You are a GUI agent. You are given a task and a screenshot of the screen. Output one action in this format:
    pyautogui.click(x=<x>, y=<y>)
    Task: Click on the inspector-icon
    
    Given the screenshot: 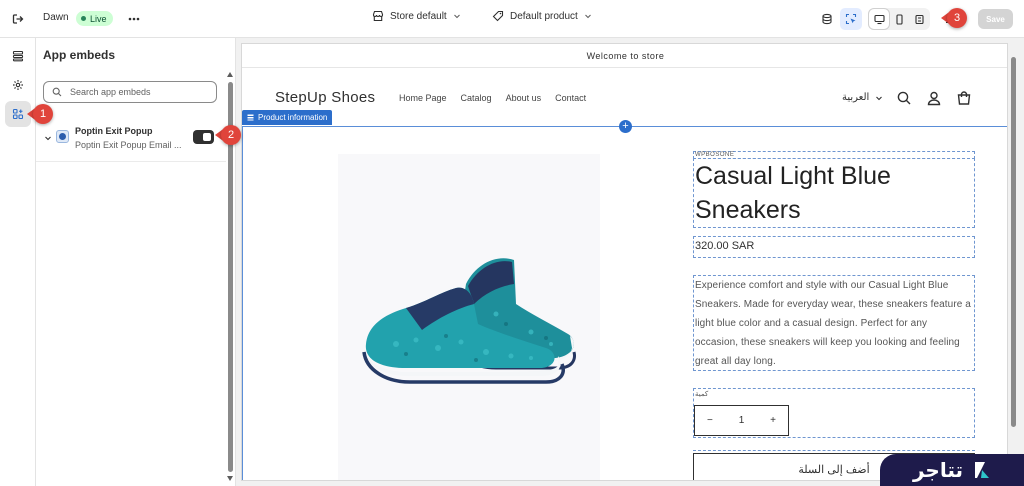 What is the action you would take?
    pyautogui.click(x=851, y=19)
    